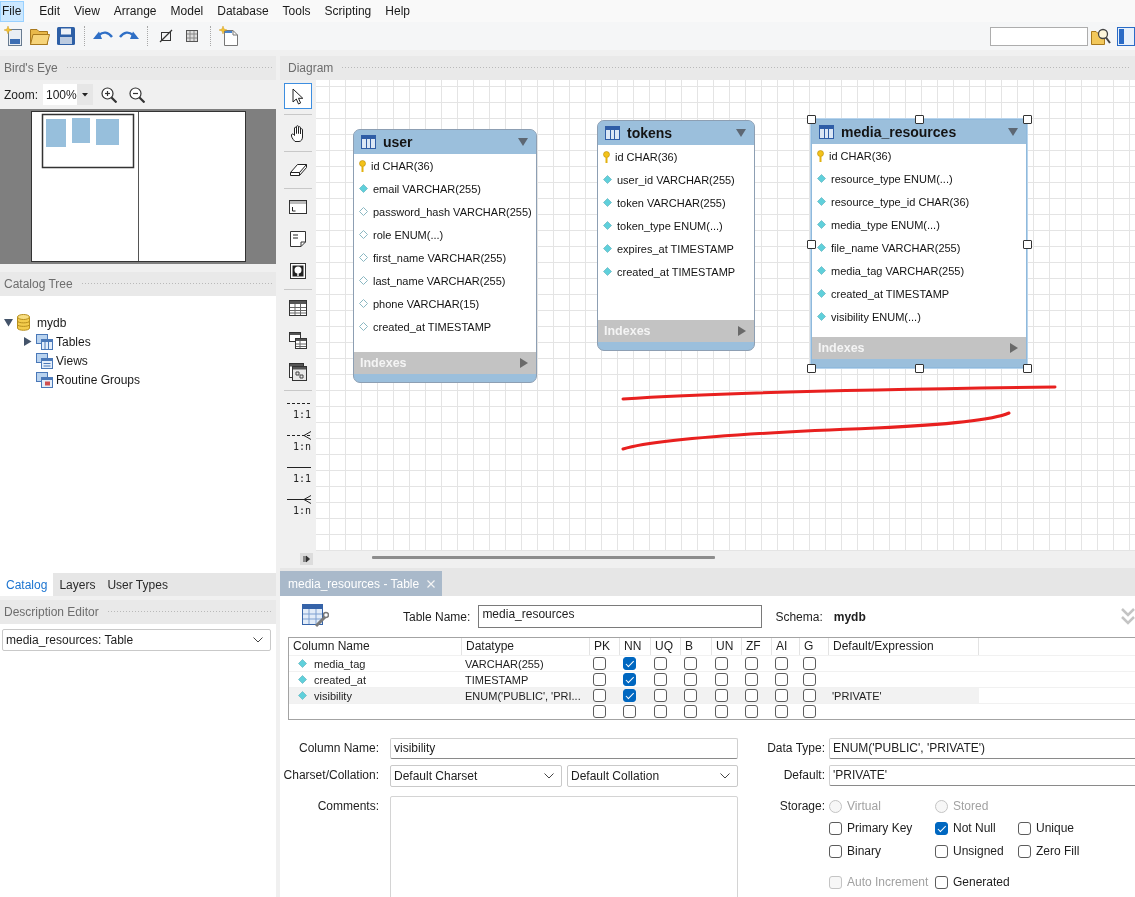 This screenshot has height=897, width=1135. Describe the element at coordinates (298, 441) in the screenshot. I see `relationship-tool: 1:n` at that location.